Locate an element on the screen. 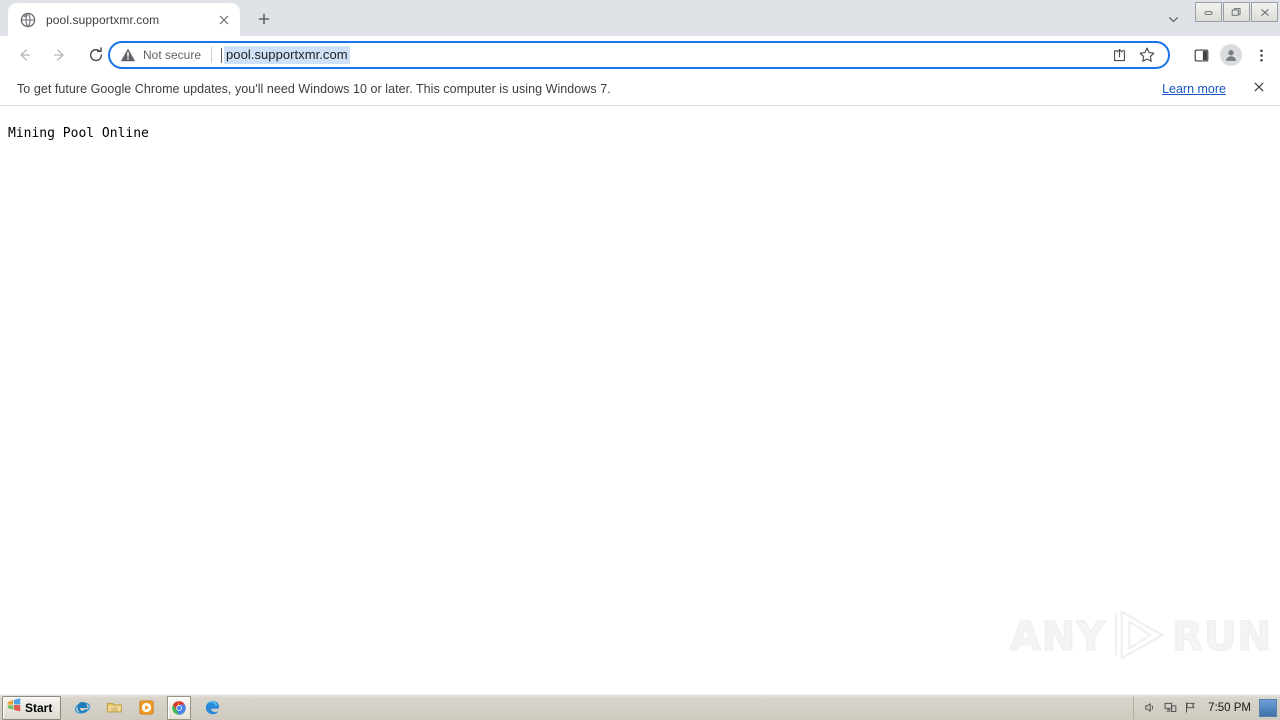 Image resolution: width=1280 pixels, height=720 pixels. quick-launch-bar is located at coordinates (152, 707).